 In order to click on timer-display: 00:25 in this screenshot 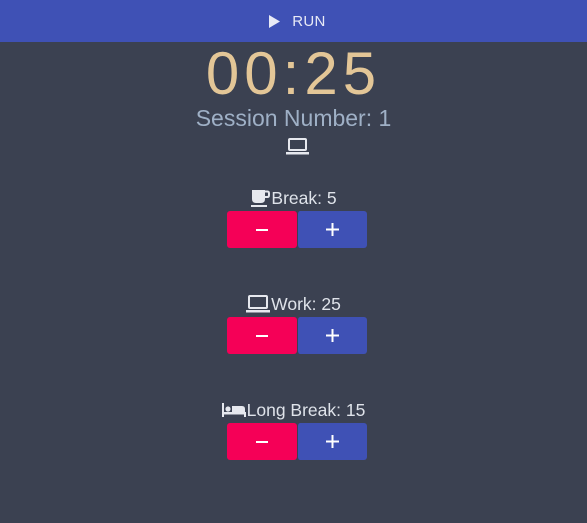, I will do `click(293, 73)`.